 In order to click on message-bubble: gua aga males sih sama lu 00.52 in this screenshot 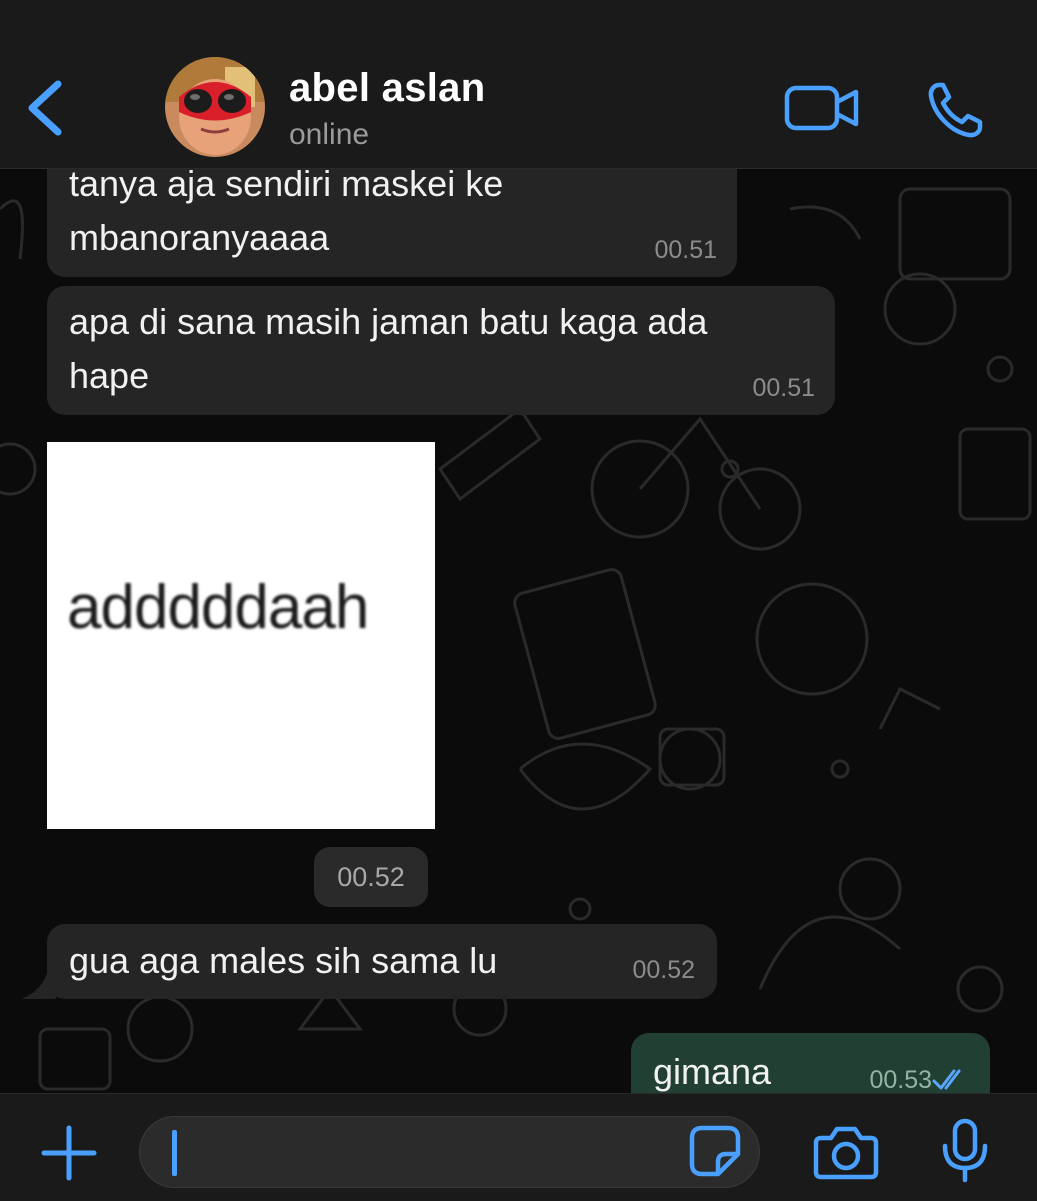, I will do `click(382, 961)`.